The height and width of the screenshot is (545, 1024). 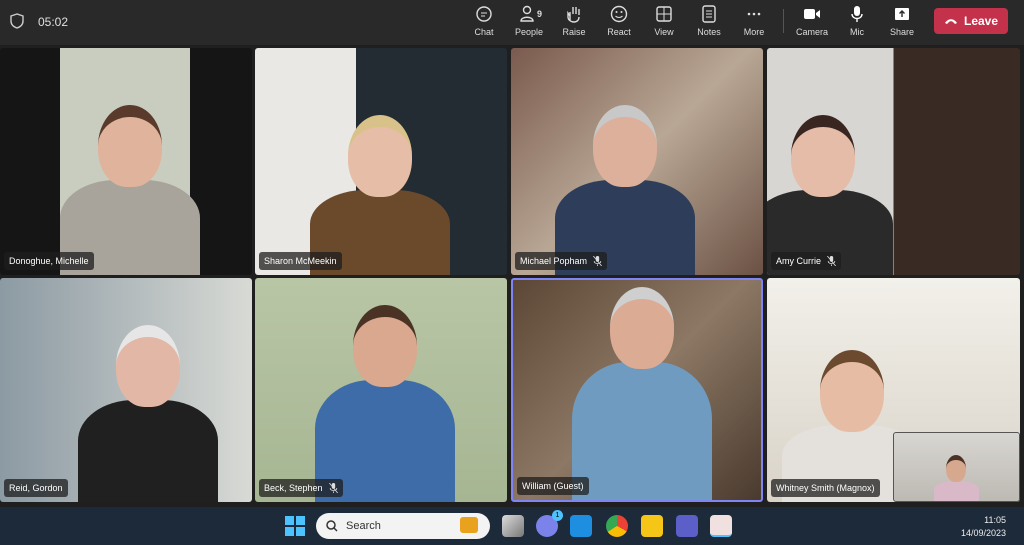 What do you see at coordinates (893, 161) in the screenshot?
I see `video-tile: Amy Currie` at bounding box center [893, 161].